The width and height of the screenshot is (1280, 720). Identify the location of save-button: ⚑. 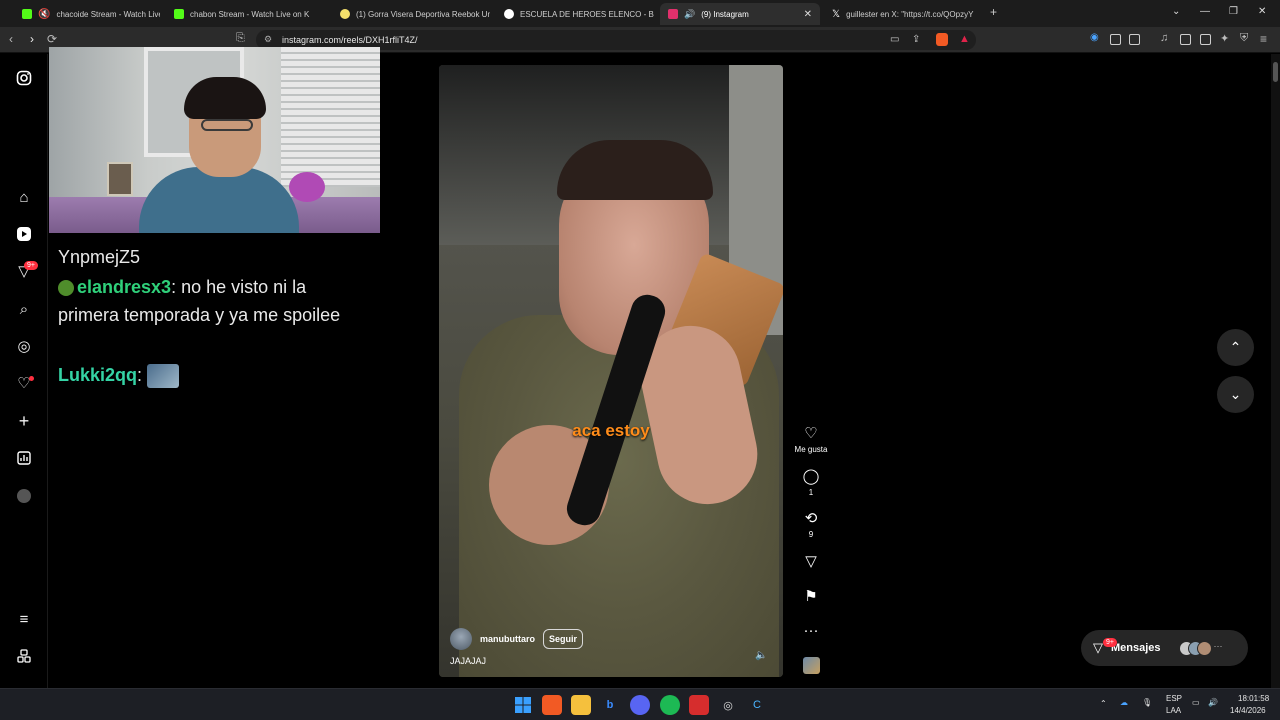
(811, 597).